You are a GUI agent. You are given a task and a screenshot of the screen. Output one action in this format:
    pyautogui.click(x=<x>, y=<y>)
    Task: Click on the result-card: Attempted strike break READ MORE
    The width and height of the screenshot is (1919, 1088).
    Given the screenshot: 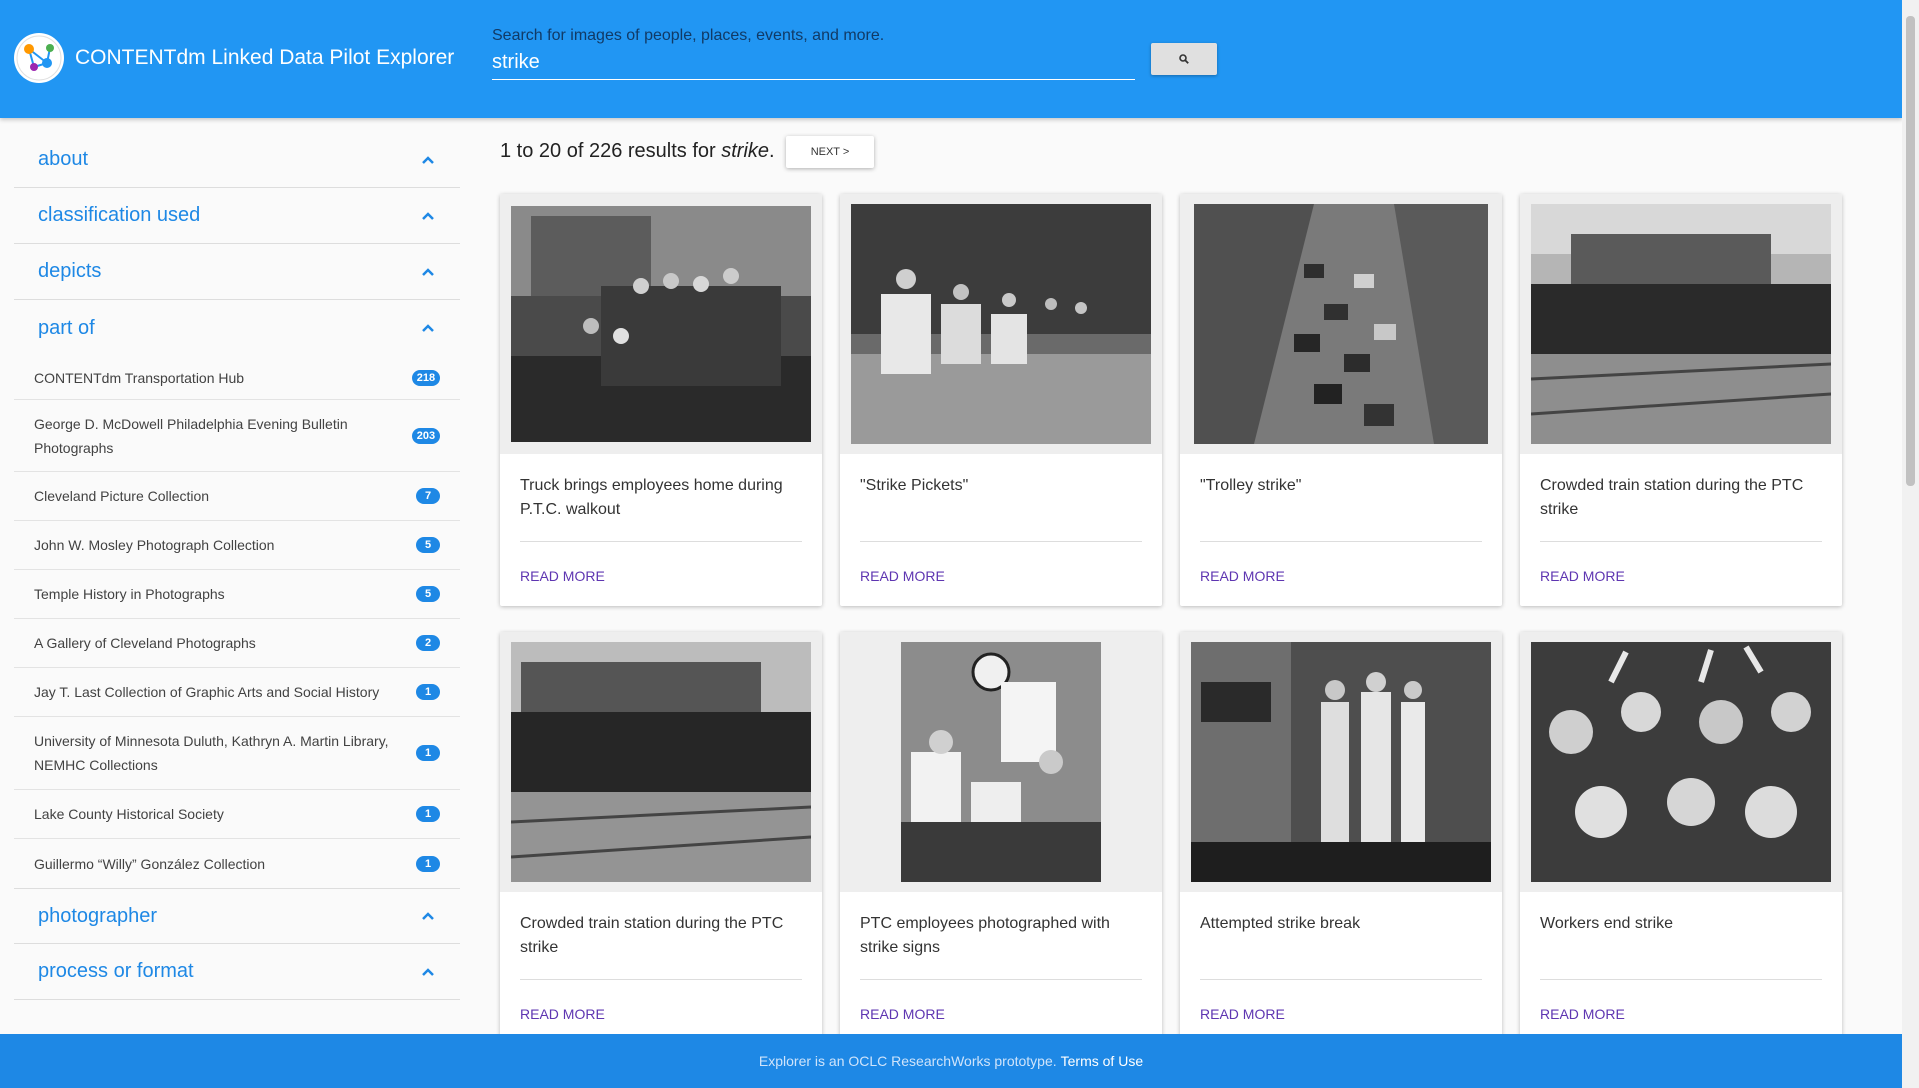 What is the action you would take?
    pyautogui.click(x=1341, y=838)
    